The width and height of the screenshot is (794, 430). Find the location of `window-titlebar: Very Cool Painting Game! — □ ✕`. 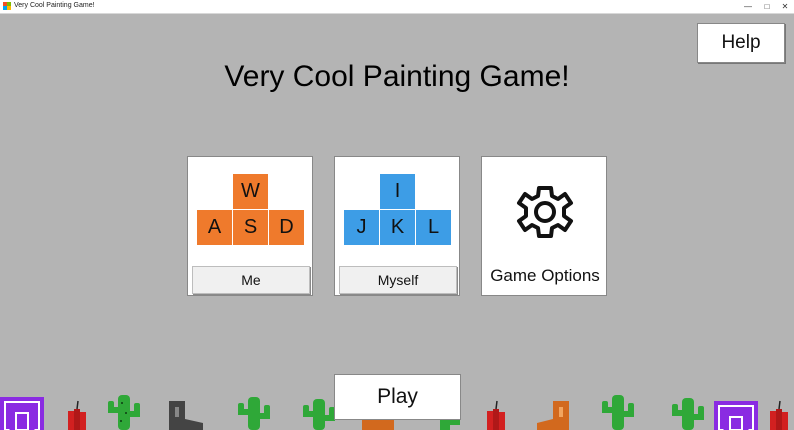

window-titlebar: Very Cool Painting Game! — □ ✕ is located at coordinates (397, 7).